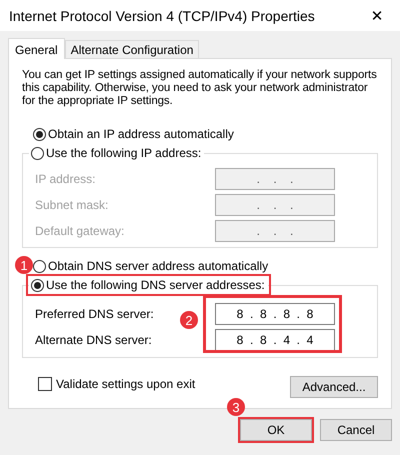  I want to click on validate-checkbox: Validate settings upon exit, so click(117, 384).